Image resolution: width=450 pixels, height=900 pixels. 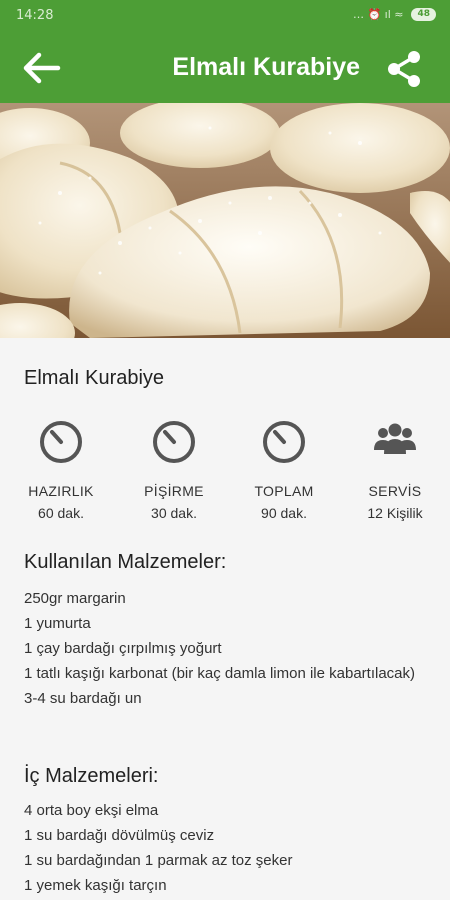 I want to click on status-icons: … ⏰ ıl ≈ 48, so click(x=394, y=14).